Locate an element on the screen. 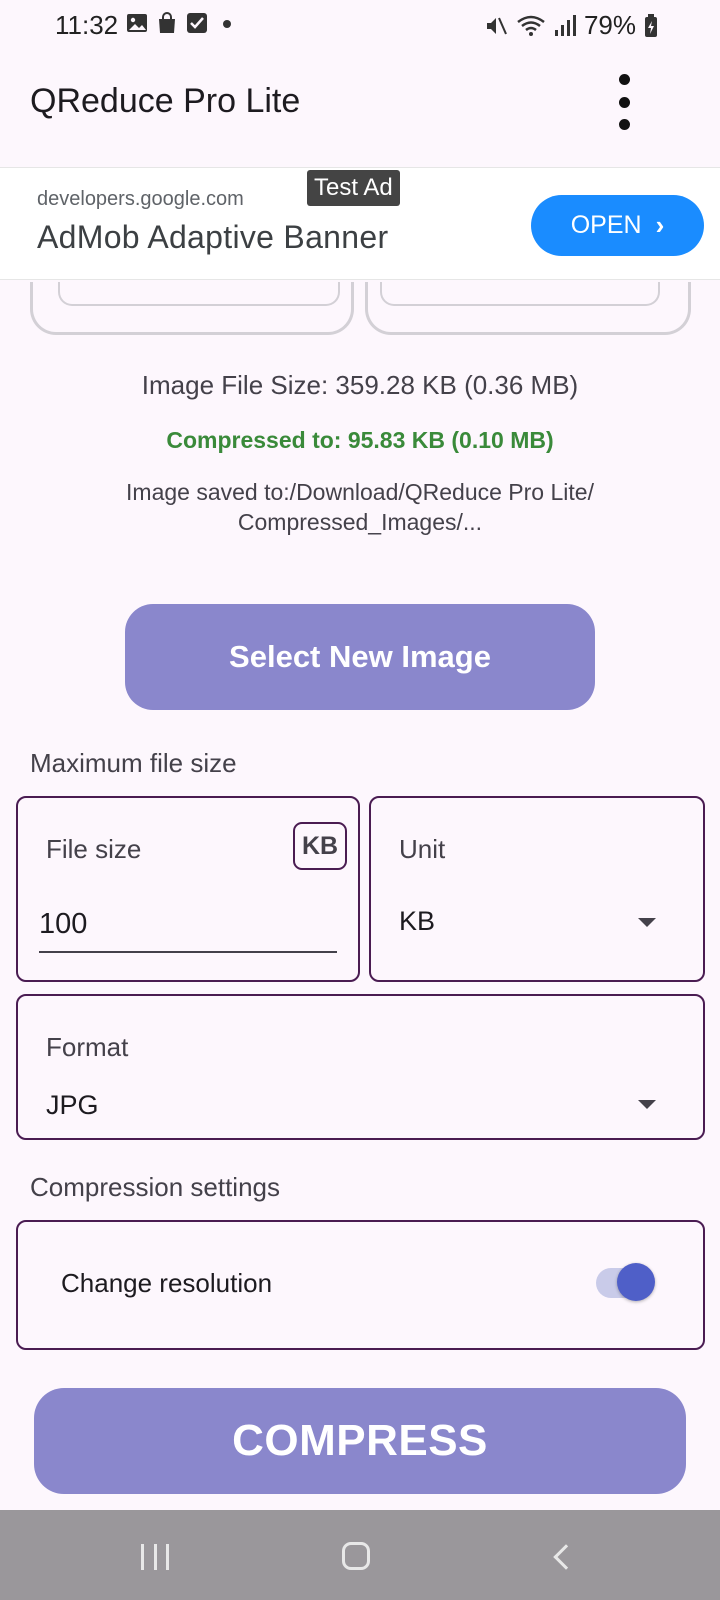 The height and width of the screenshot is (1600, 720). ad-open-label: OPEN is located at coordinates (606, 225).